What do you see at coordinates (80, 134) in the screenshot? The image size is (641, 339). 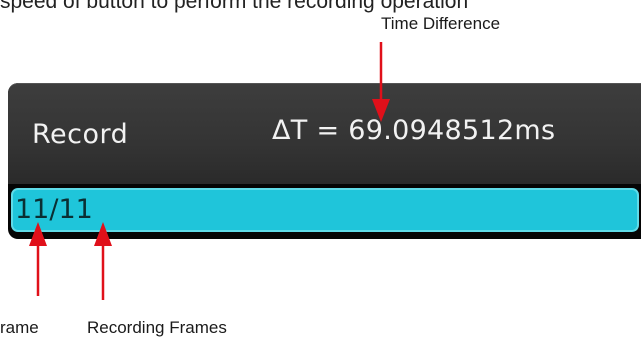 I see `record-label: Record` at bounding box center [80, 134].